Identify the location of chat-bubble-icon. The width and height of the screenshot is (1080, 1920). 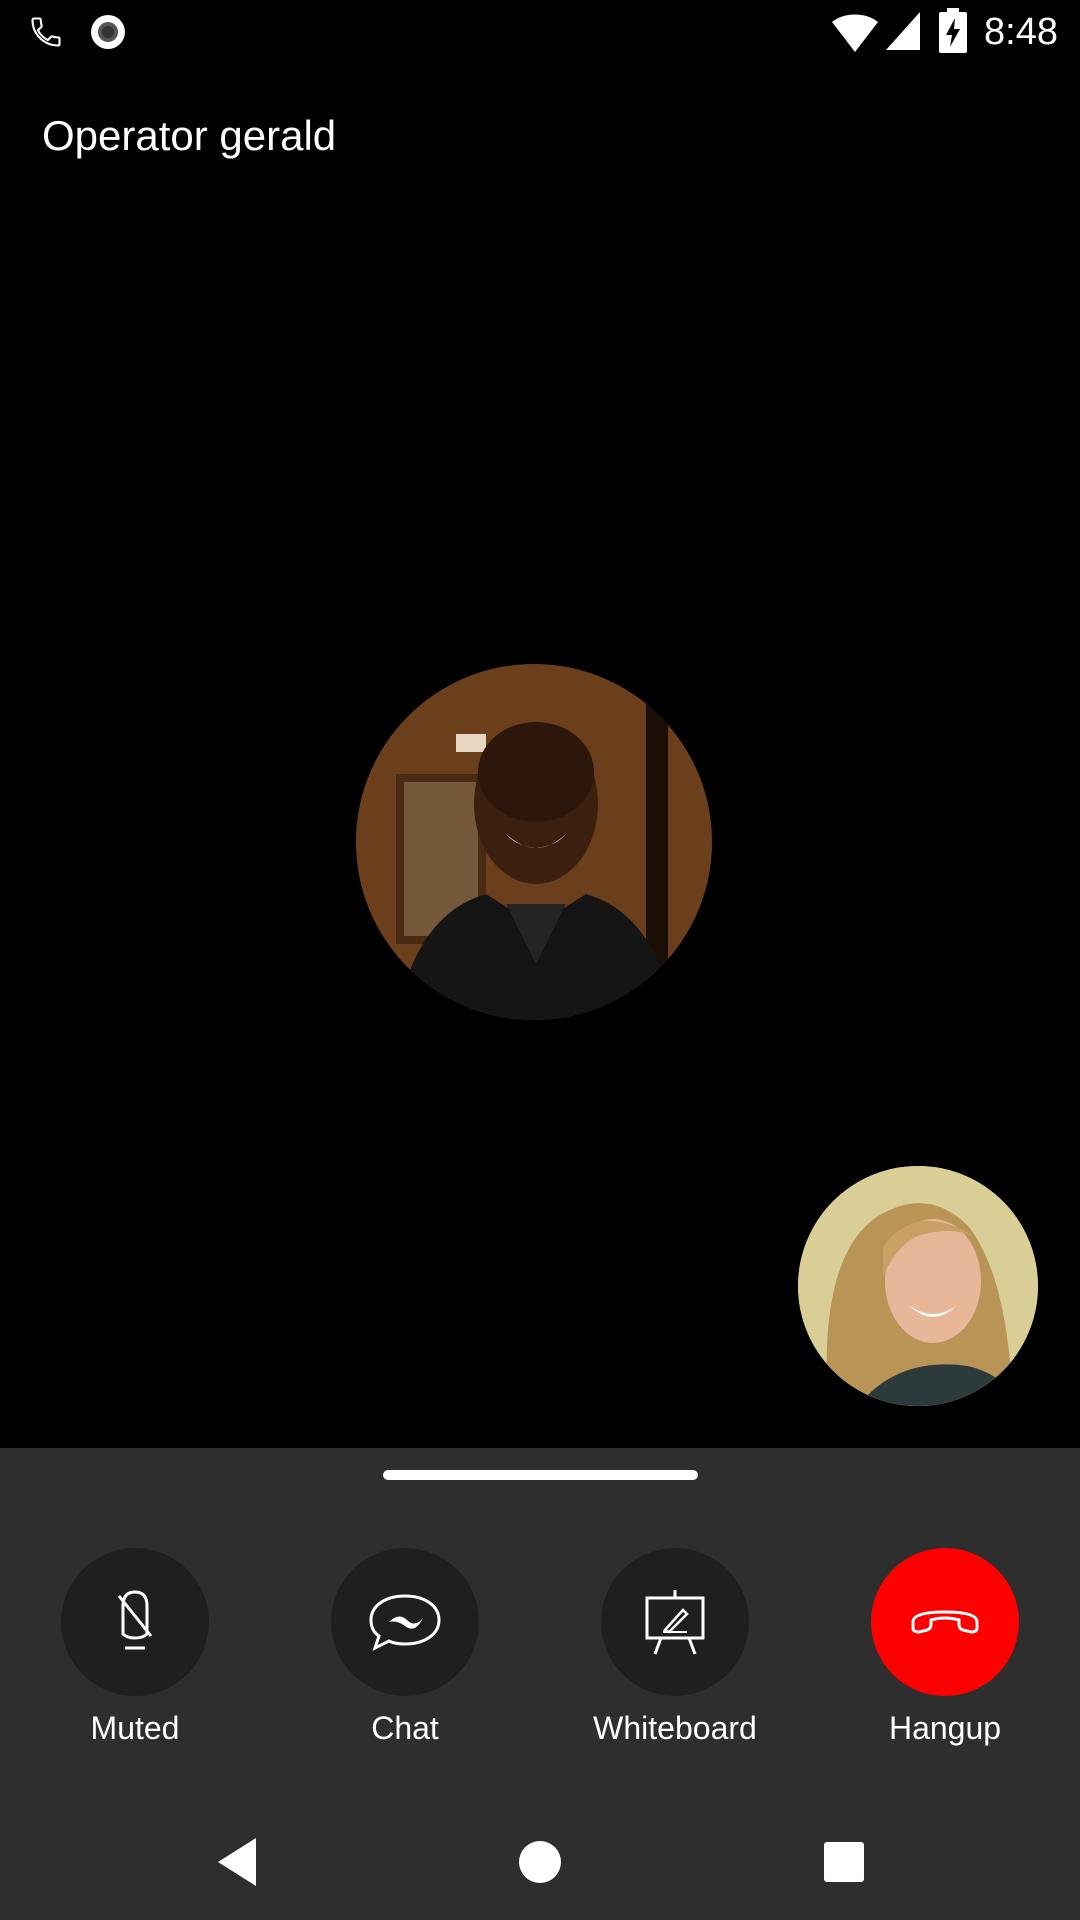
(405, 1622).